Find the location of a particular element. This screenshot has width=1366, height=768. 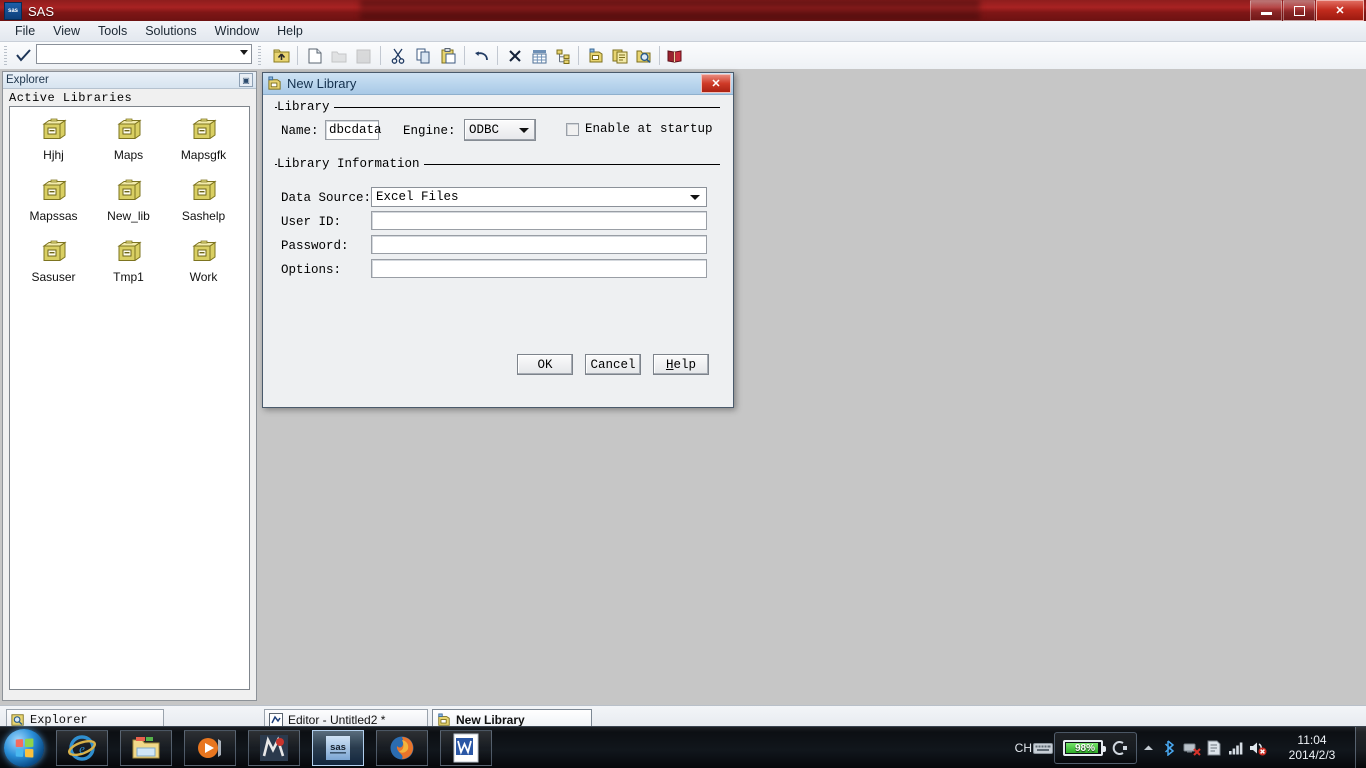

taskbar-word is located at coordinates (466, 748).